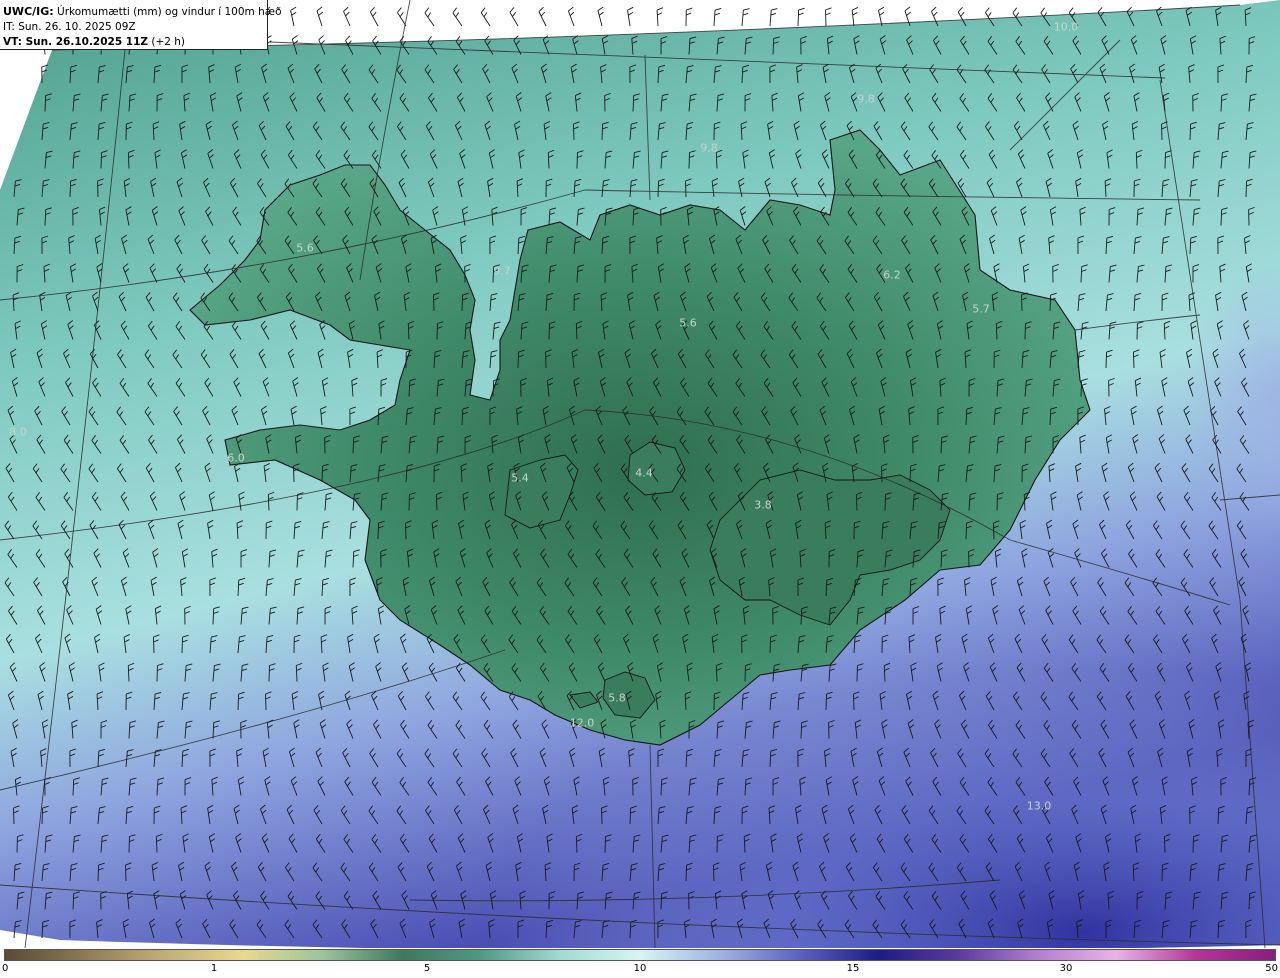  Describe the element at coordinates (167, 42) in the screenshot. I see `lead-time: (+2 h)` at that location.